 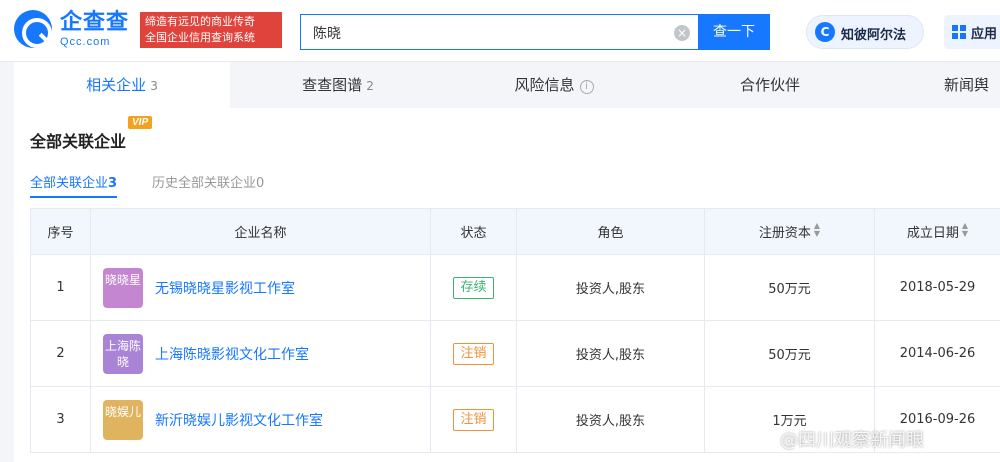 I want to click on alpha-label: 知彼阿尔法, so click(x=874, y=35).